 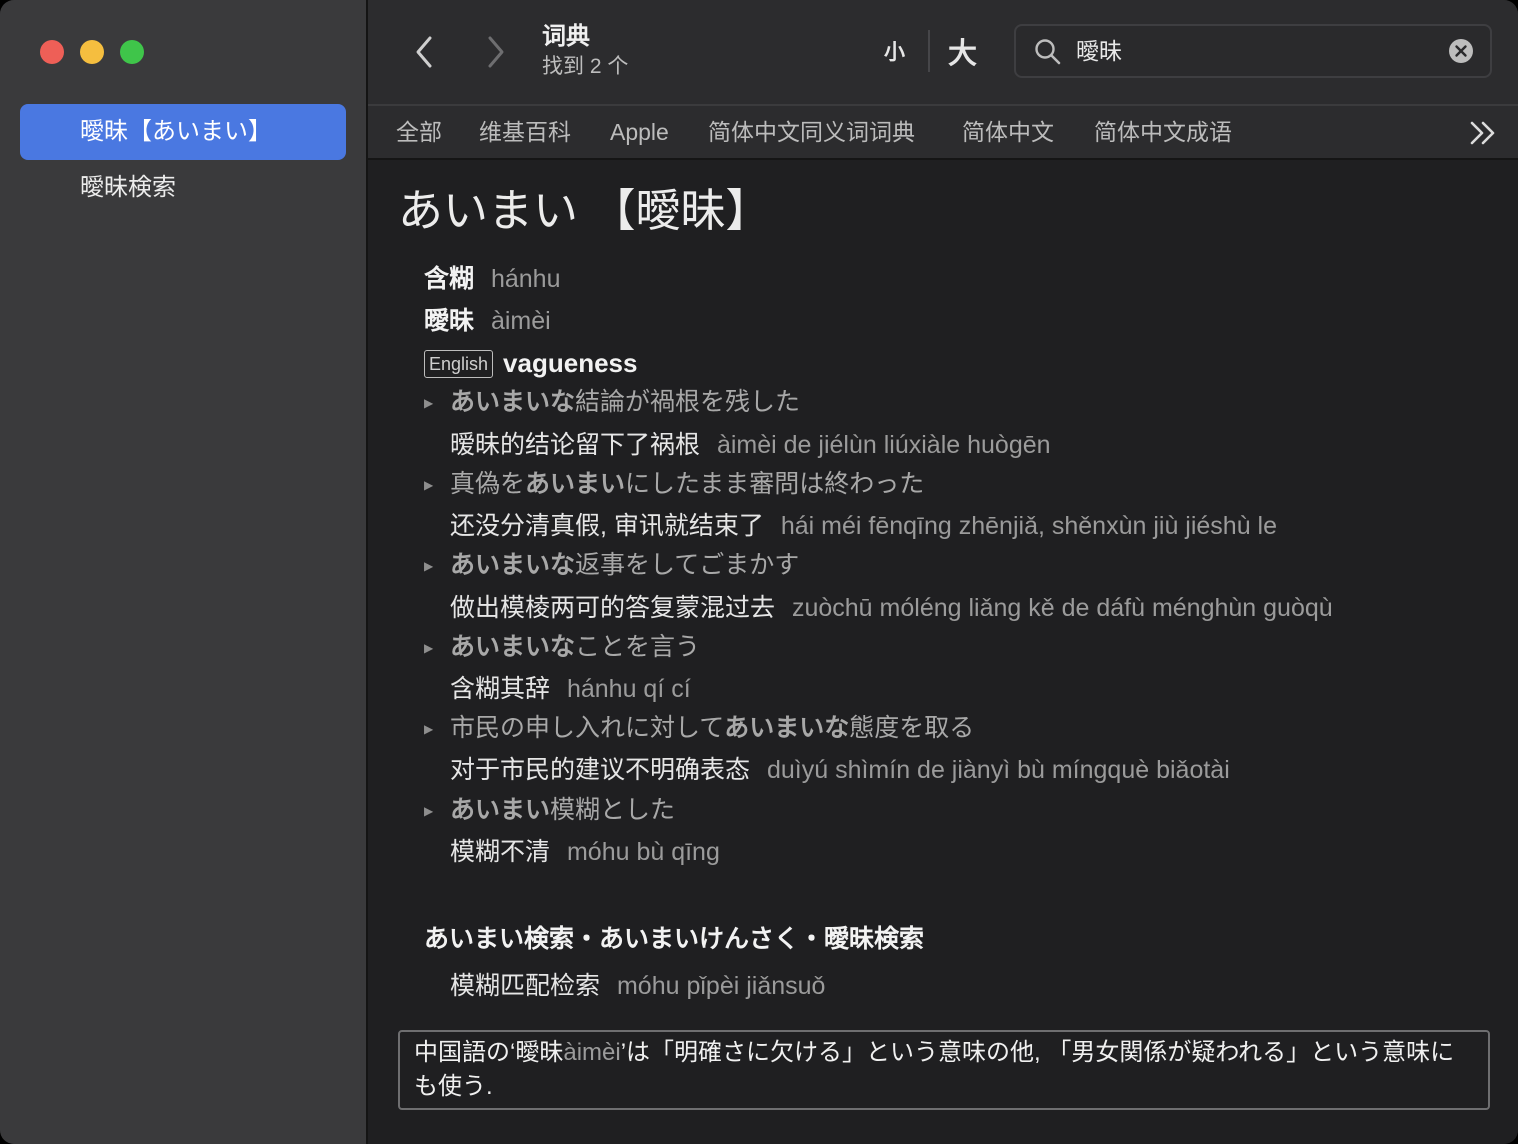 What do you see at coordinates (449, 321) in the screenshot?
I see `translation-word: 曖昧` at bounding box center [449, 321].